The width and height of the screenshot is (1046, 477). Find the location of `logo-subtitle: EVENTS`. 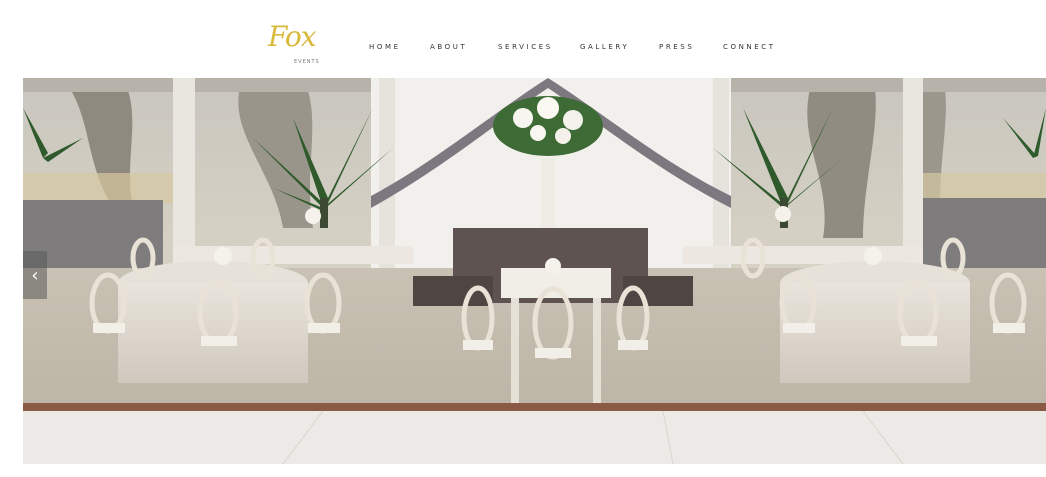

logo-subtitle: EVENTS is located at coordinates (307, 62).